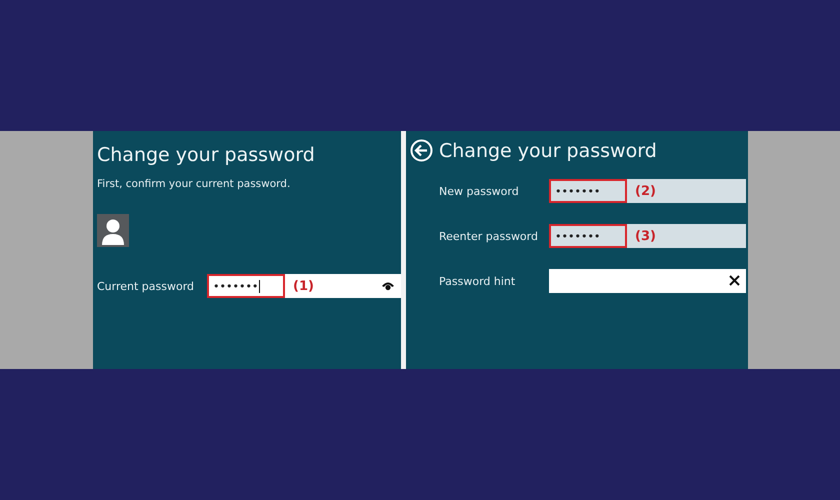  What do you see at coordinates (194, 184) in the screenshot?
I see `instruction-text: First, confirm your current password.` at bounding box center [194, 184].